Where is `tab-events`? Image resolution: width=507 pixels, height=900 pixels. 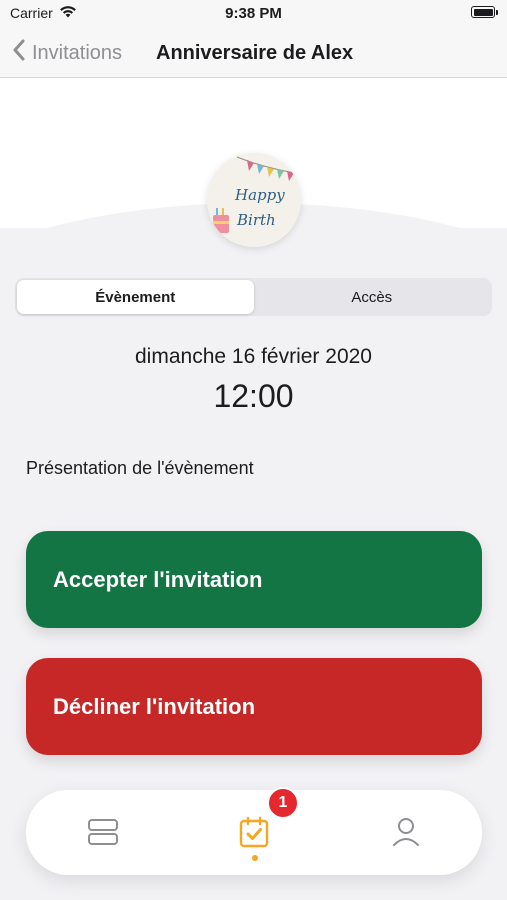 tab-events is located at coordinates (254, 832).